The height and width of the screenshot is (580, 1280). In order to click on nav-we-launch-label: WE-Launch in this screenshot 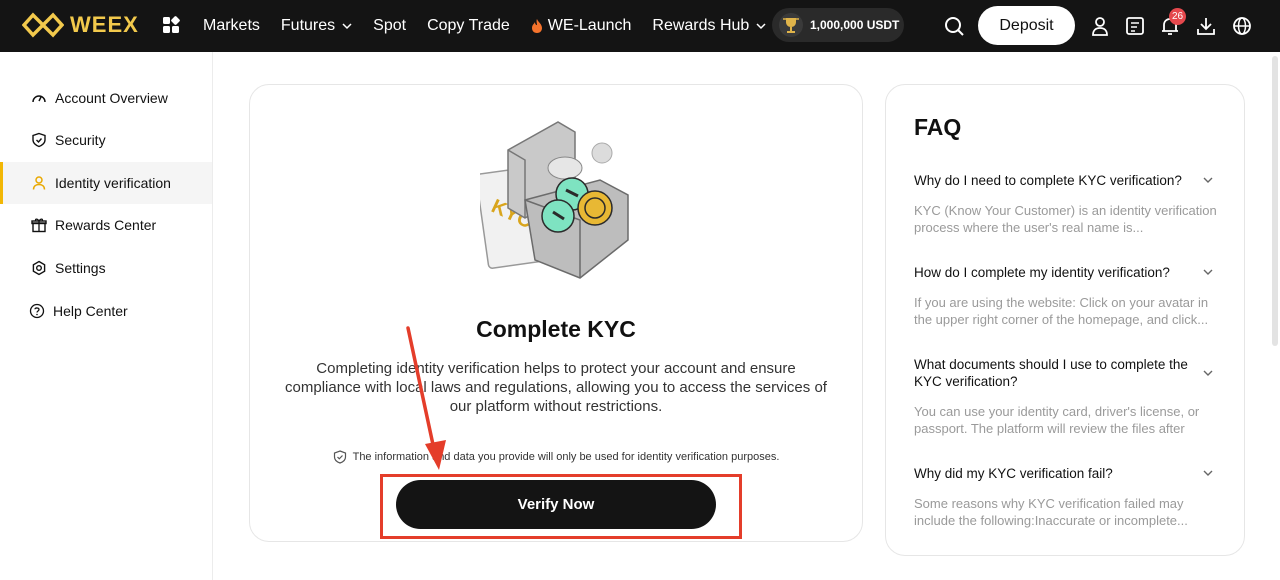, I will do `click(589, 25)`.